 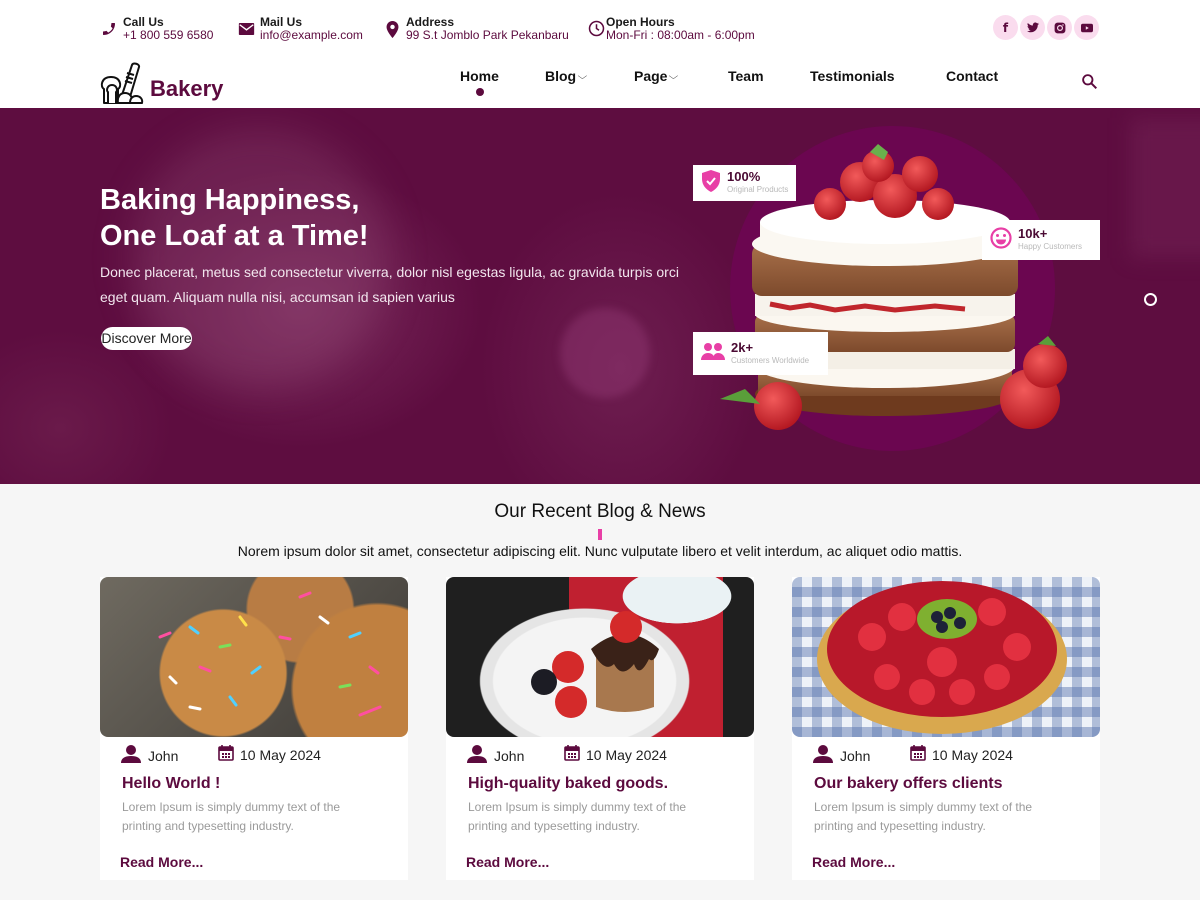 I want to click on blog-section-title: Our Recent Blog & News, so click(x=600, y=511).